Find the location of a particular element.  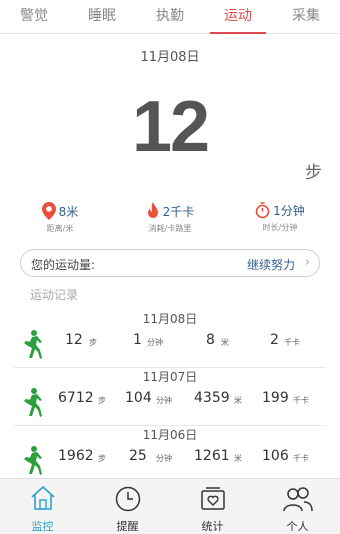

nav-remind: 提醒 is located at coordinates (127, 506).